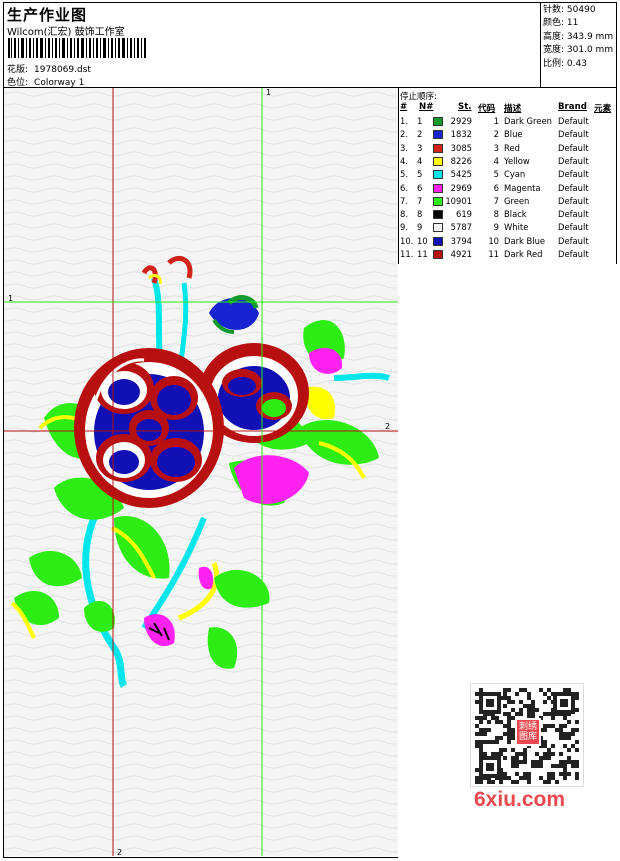 This screenshot has width=620, height=861. What do you see at coordinates (515, 174) in the screenshot?
I see `row-description: Cyan` at bounding box center [515, 174].